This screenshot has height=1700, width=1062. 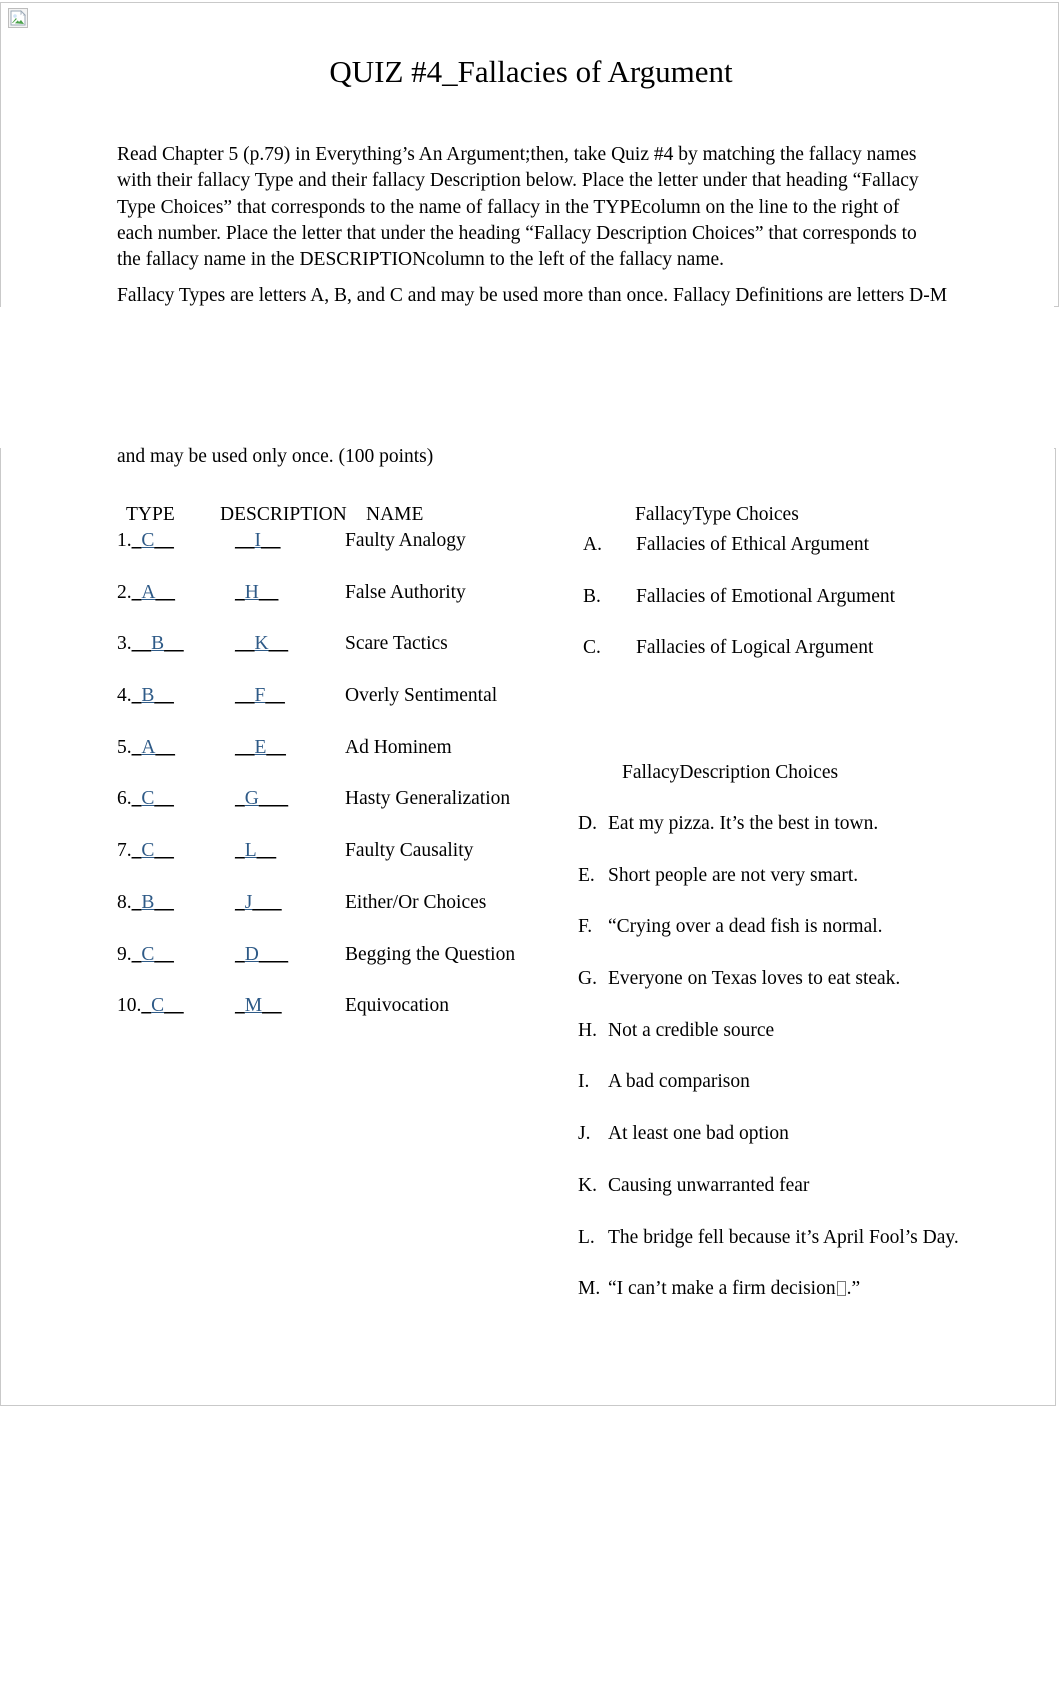 What do you see at coordinates (691, 1030) in the screenshot?
I see `choice-text: Not a credible source` at bounding box center [691, 1030].